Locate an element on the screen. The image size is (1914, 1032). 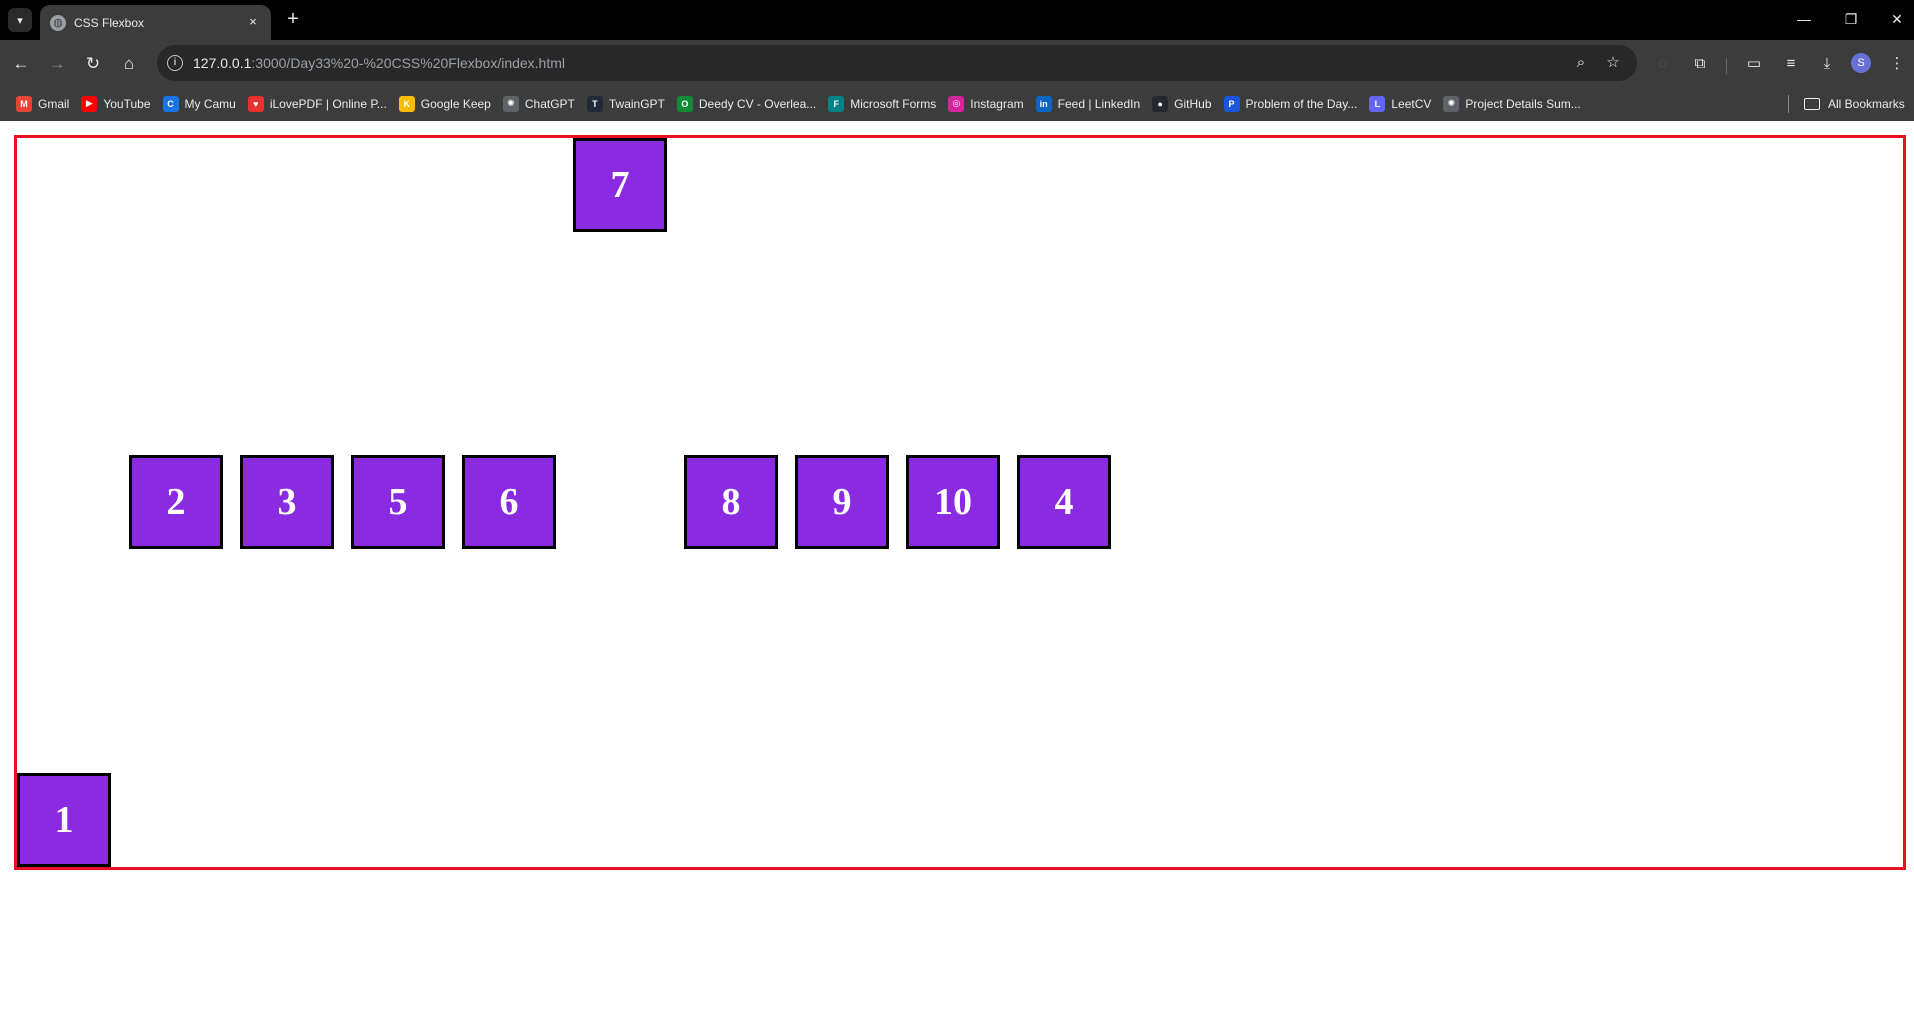
google-keep-icon: K is located at coordinates (406, 103).